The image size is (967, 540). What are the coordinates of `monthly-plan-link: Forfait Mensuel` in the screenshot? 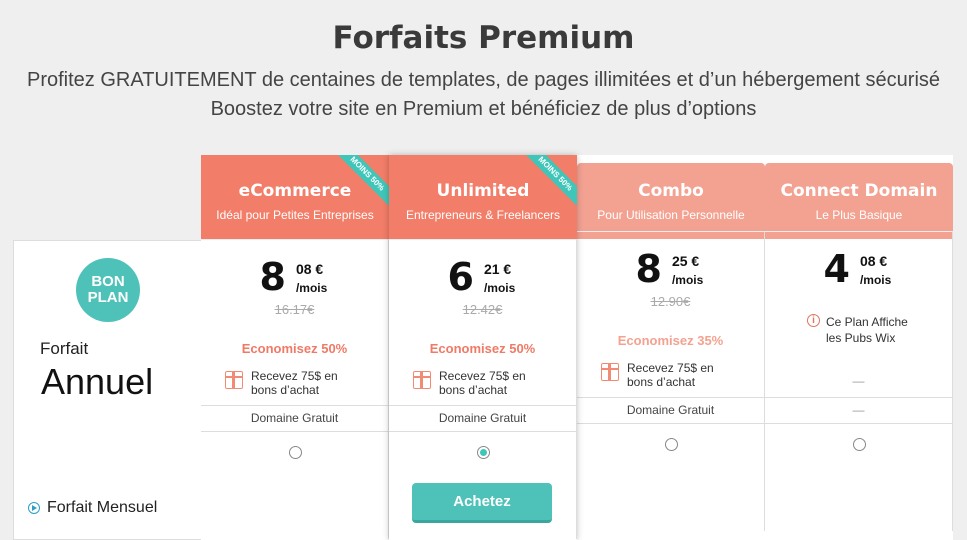 It's located at (92, 508).